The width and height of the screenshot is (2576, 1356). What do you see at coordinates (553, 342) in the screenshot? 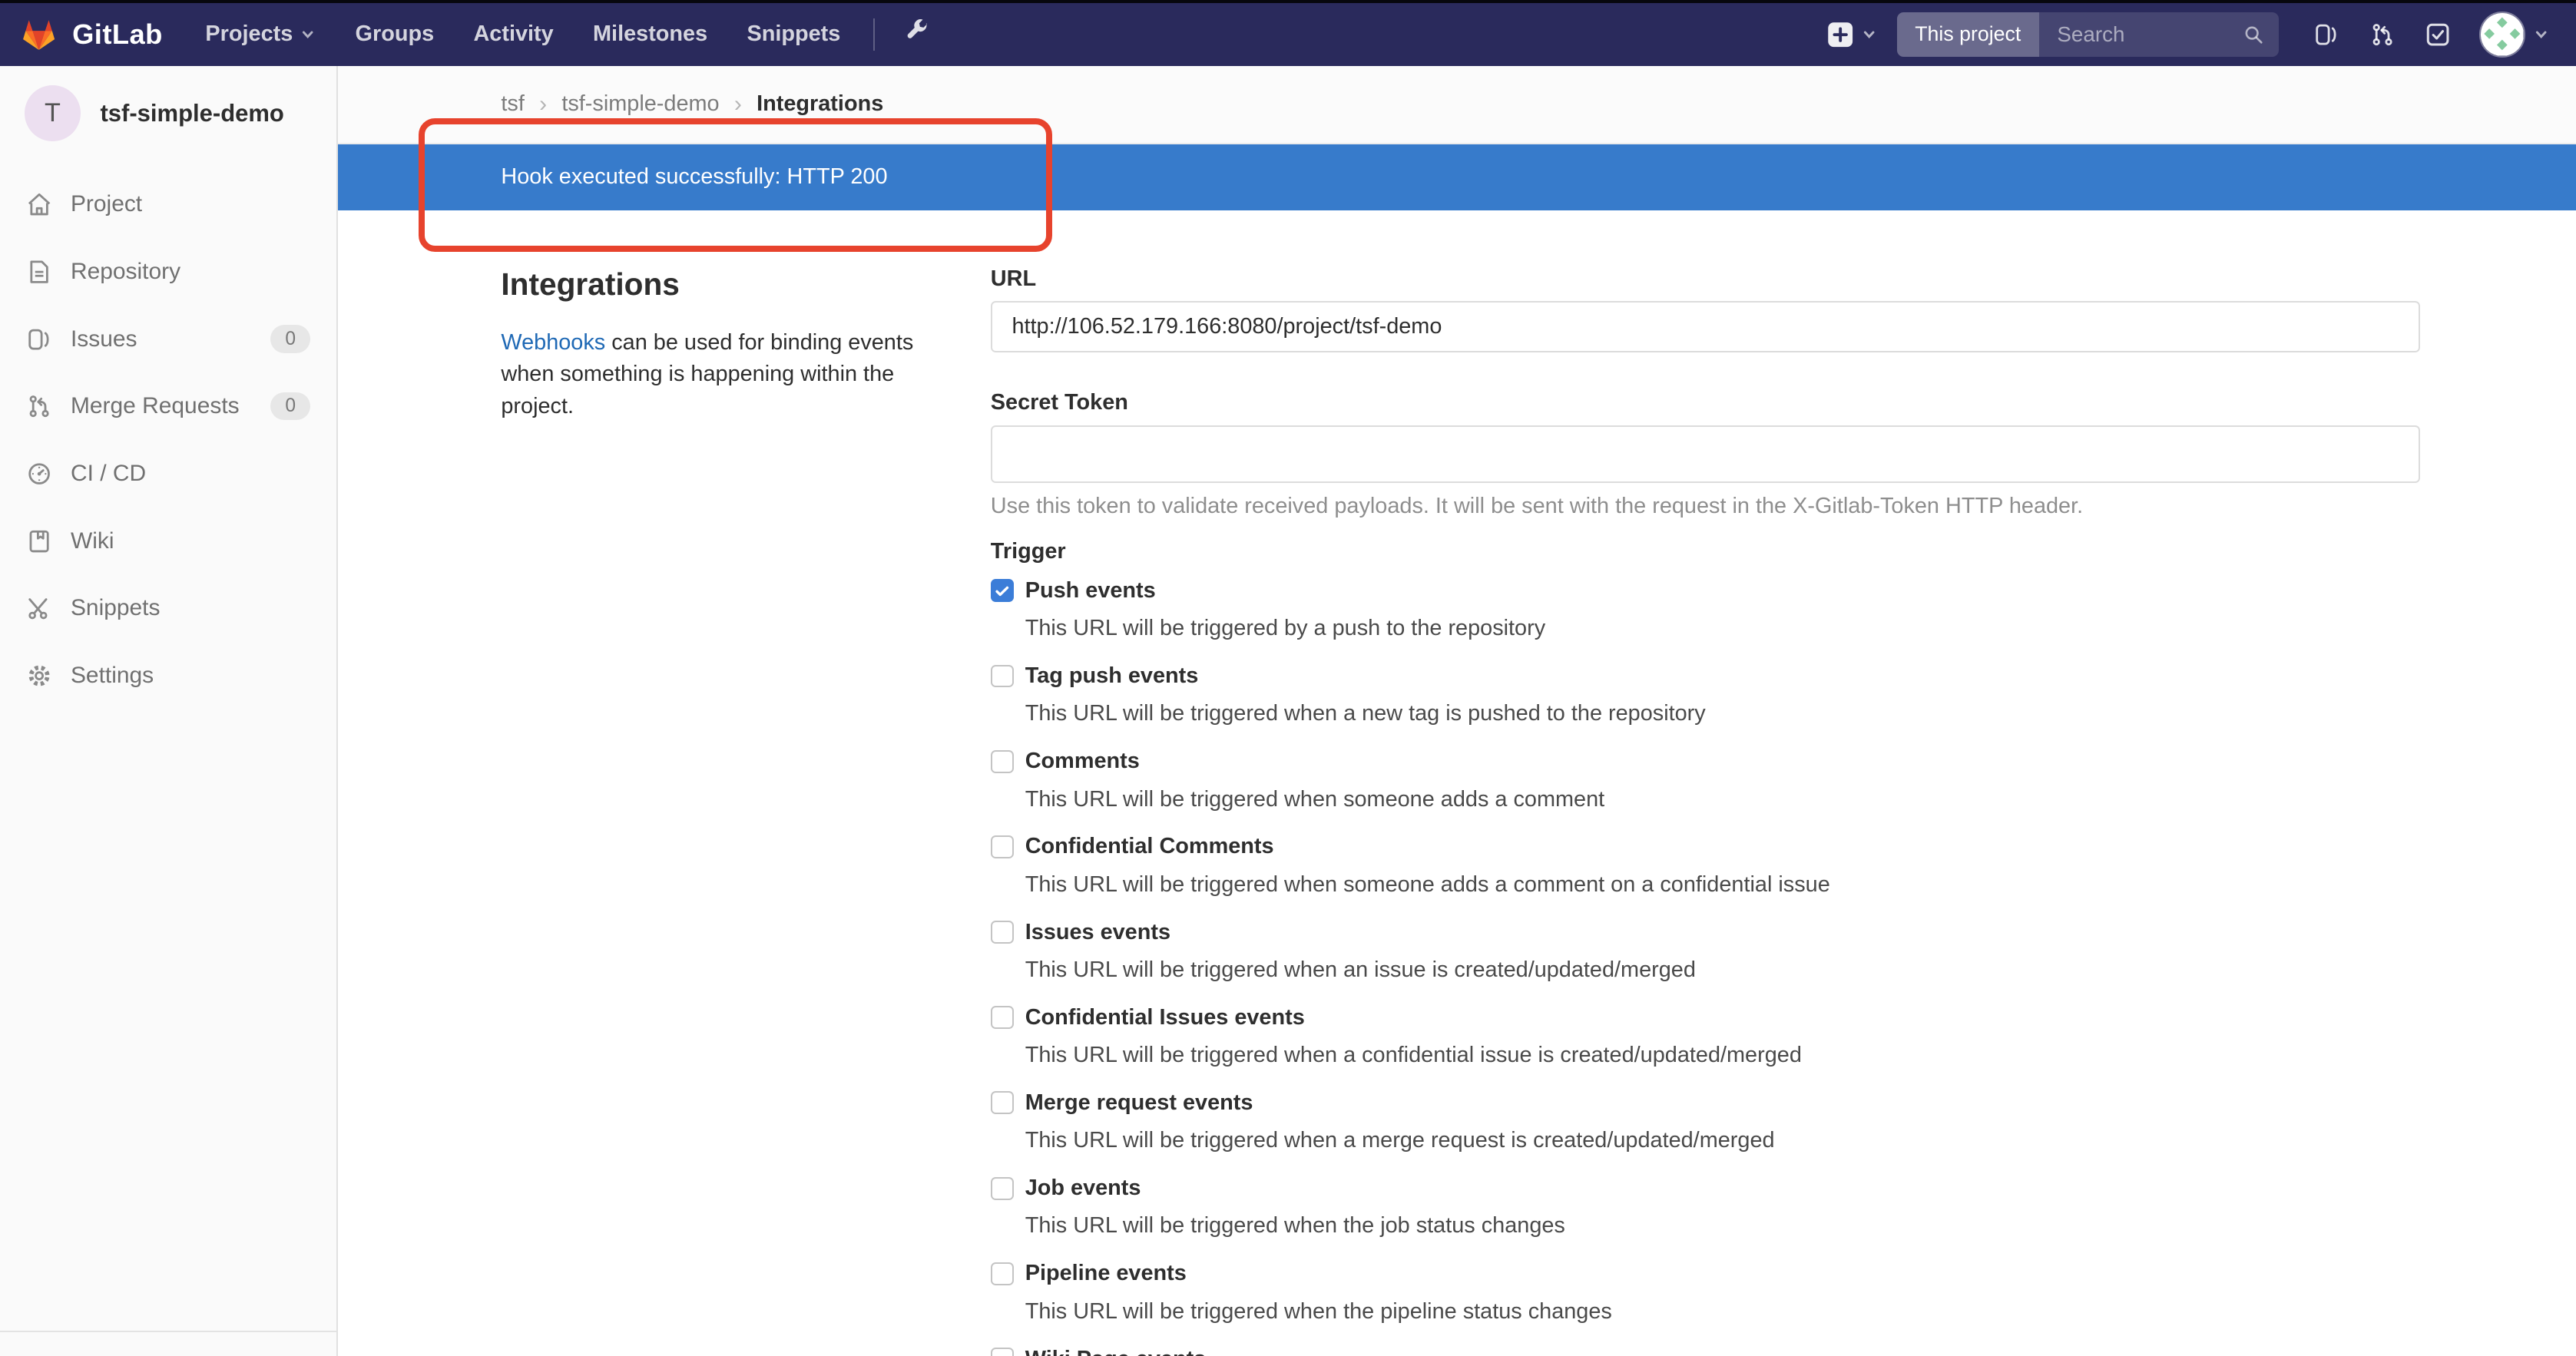
I see `webhooks-link: Webhooks` at bounding box center [553, 342].